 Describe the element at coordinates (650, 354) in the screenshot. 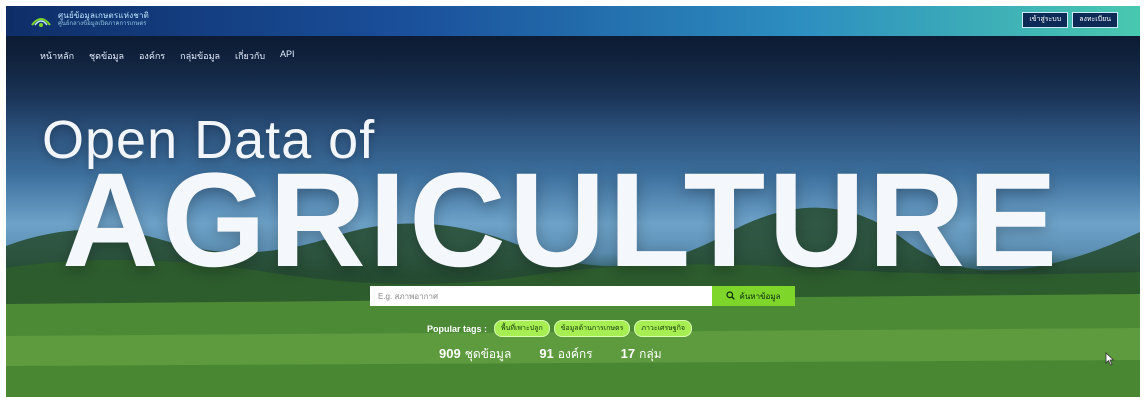

I see `stat-label: กลุ่ม` at that location.